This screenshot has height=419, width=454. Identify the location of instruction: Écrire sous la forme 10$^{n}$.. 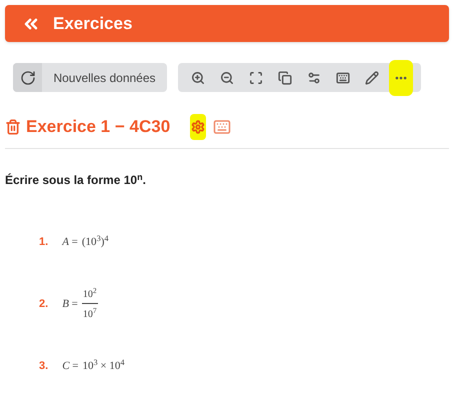
(76, 180).